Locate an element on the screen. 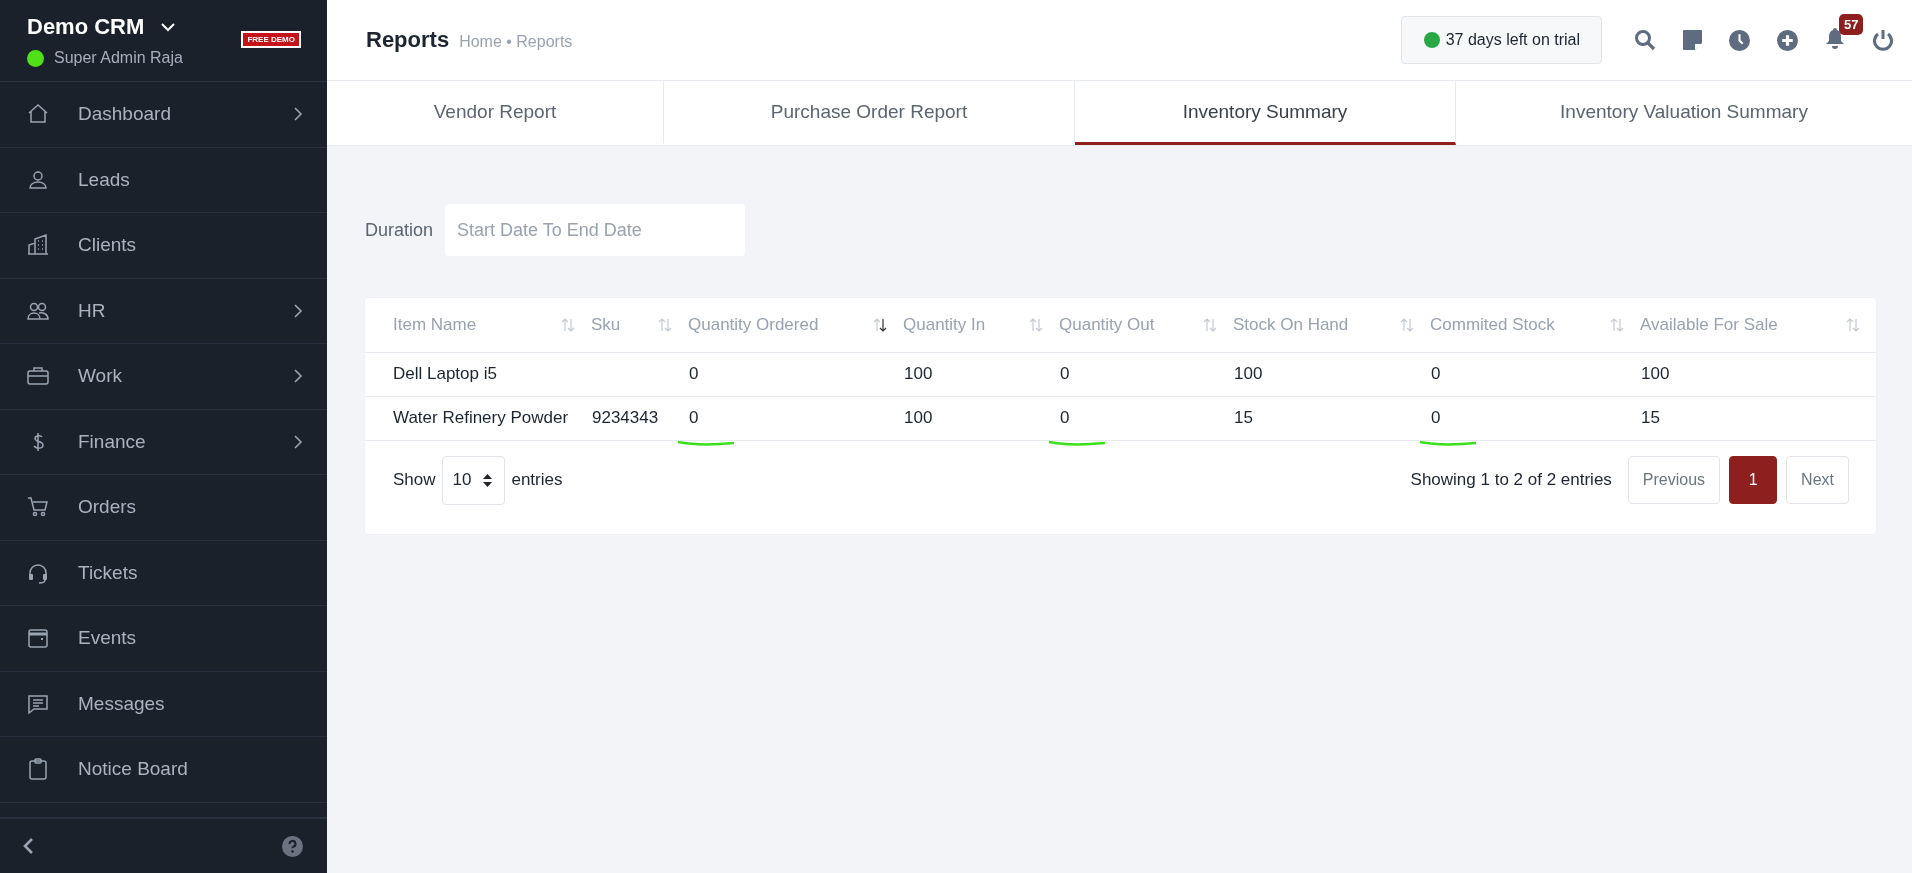 This screenshot has width=1912, height=873. sticky-note-icon is located at coordinates (1692, 40).